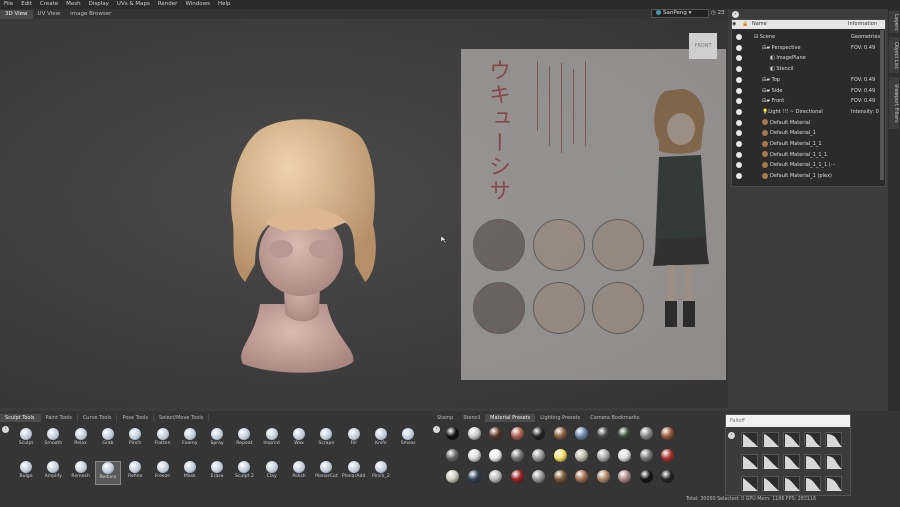 The height and width of the screenshot is (507, 900). I want to click on tool-grab: Grab, so click(108, 440).